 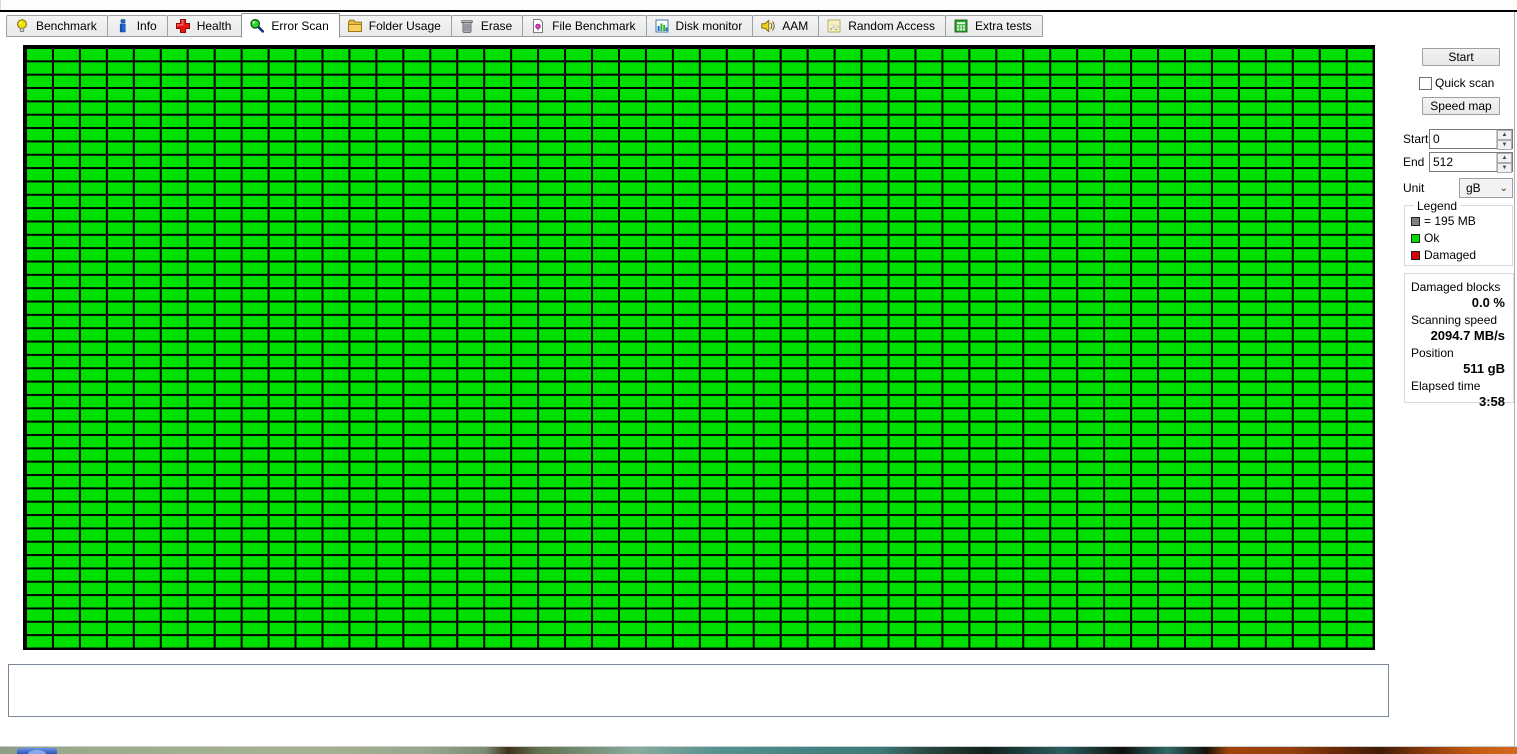 I want to click on position-label: Position, so click(x=1432, y=353).